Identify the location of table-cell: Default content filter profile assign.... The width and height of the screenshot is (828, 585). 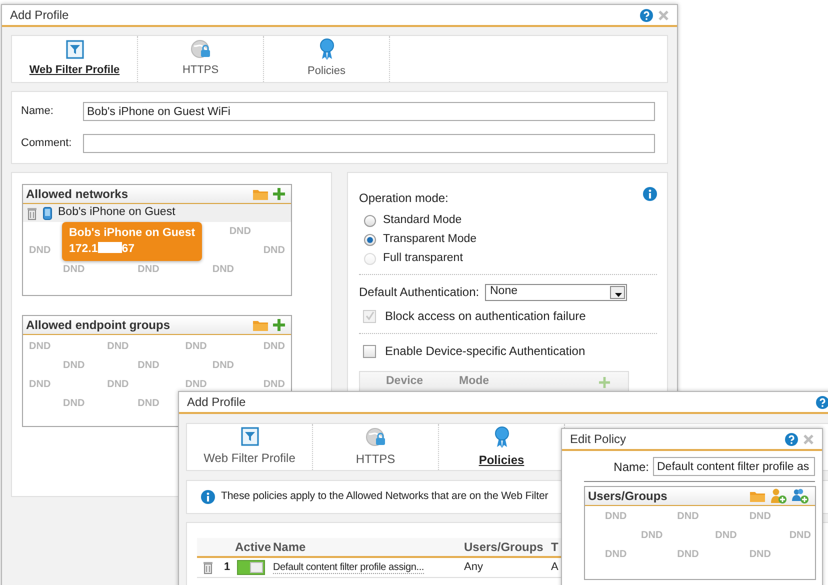
(348, 568).